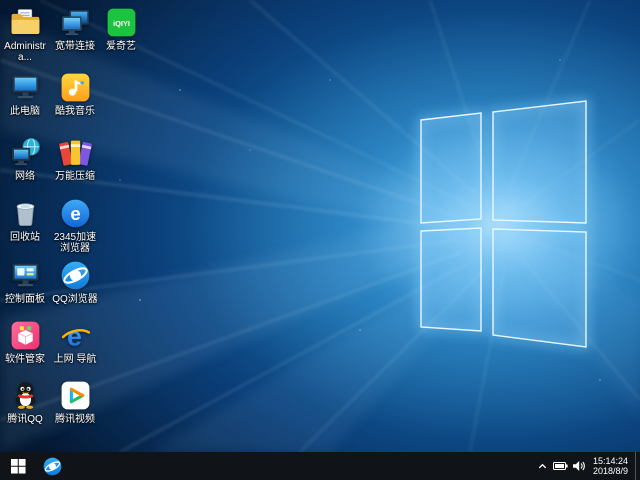 The image size is (640, 480). I want to click on icon-label: 宽带连接, so click(75, 46).